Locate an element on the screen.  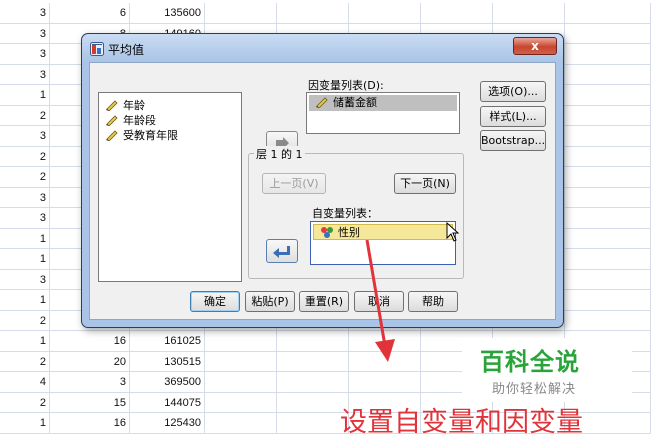
table-cell: 161025 is located at coordinates (167, 341).